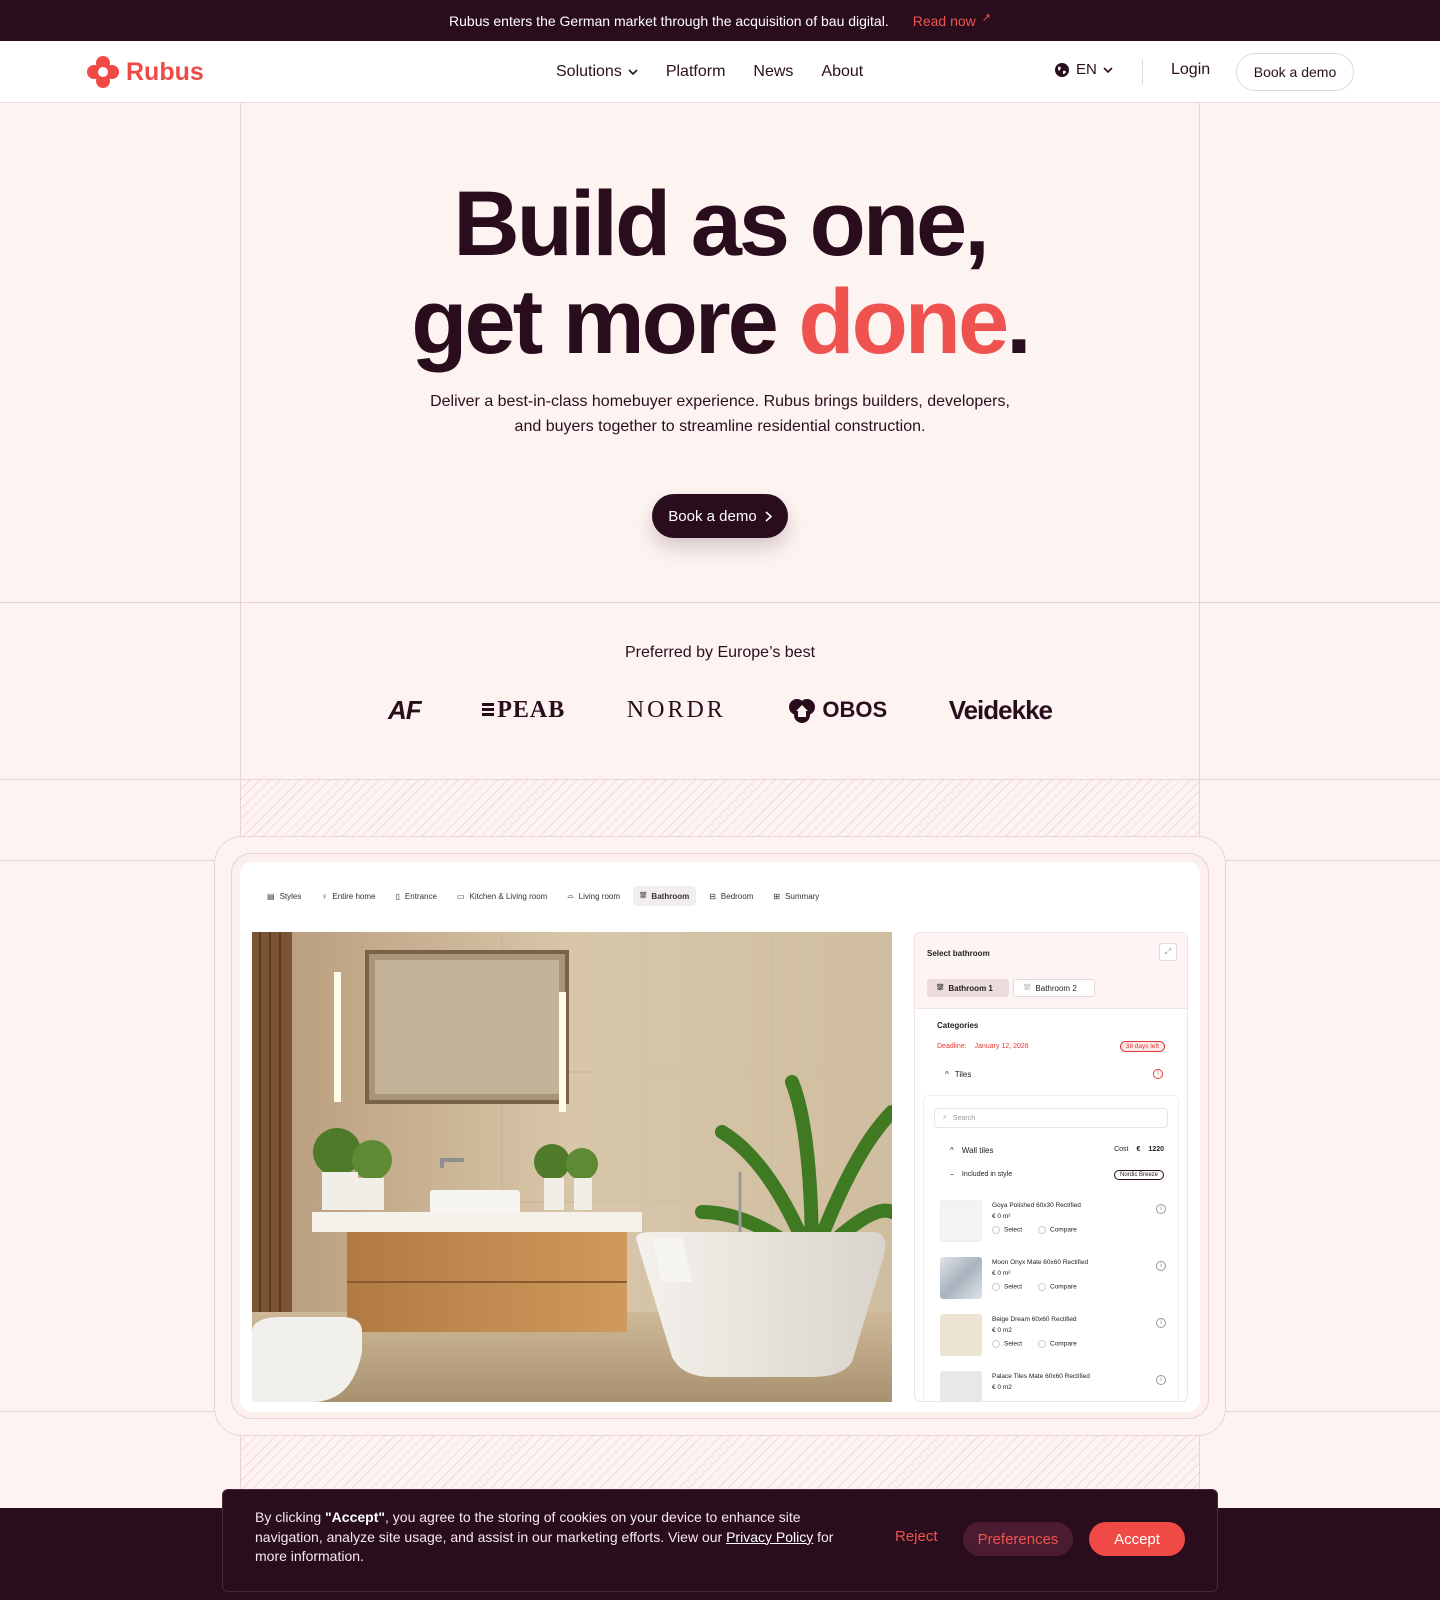  I want to click on tab-label: Bedroom, so click(737, 896).